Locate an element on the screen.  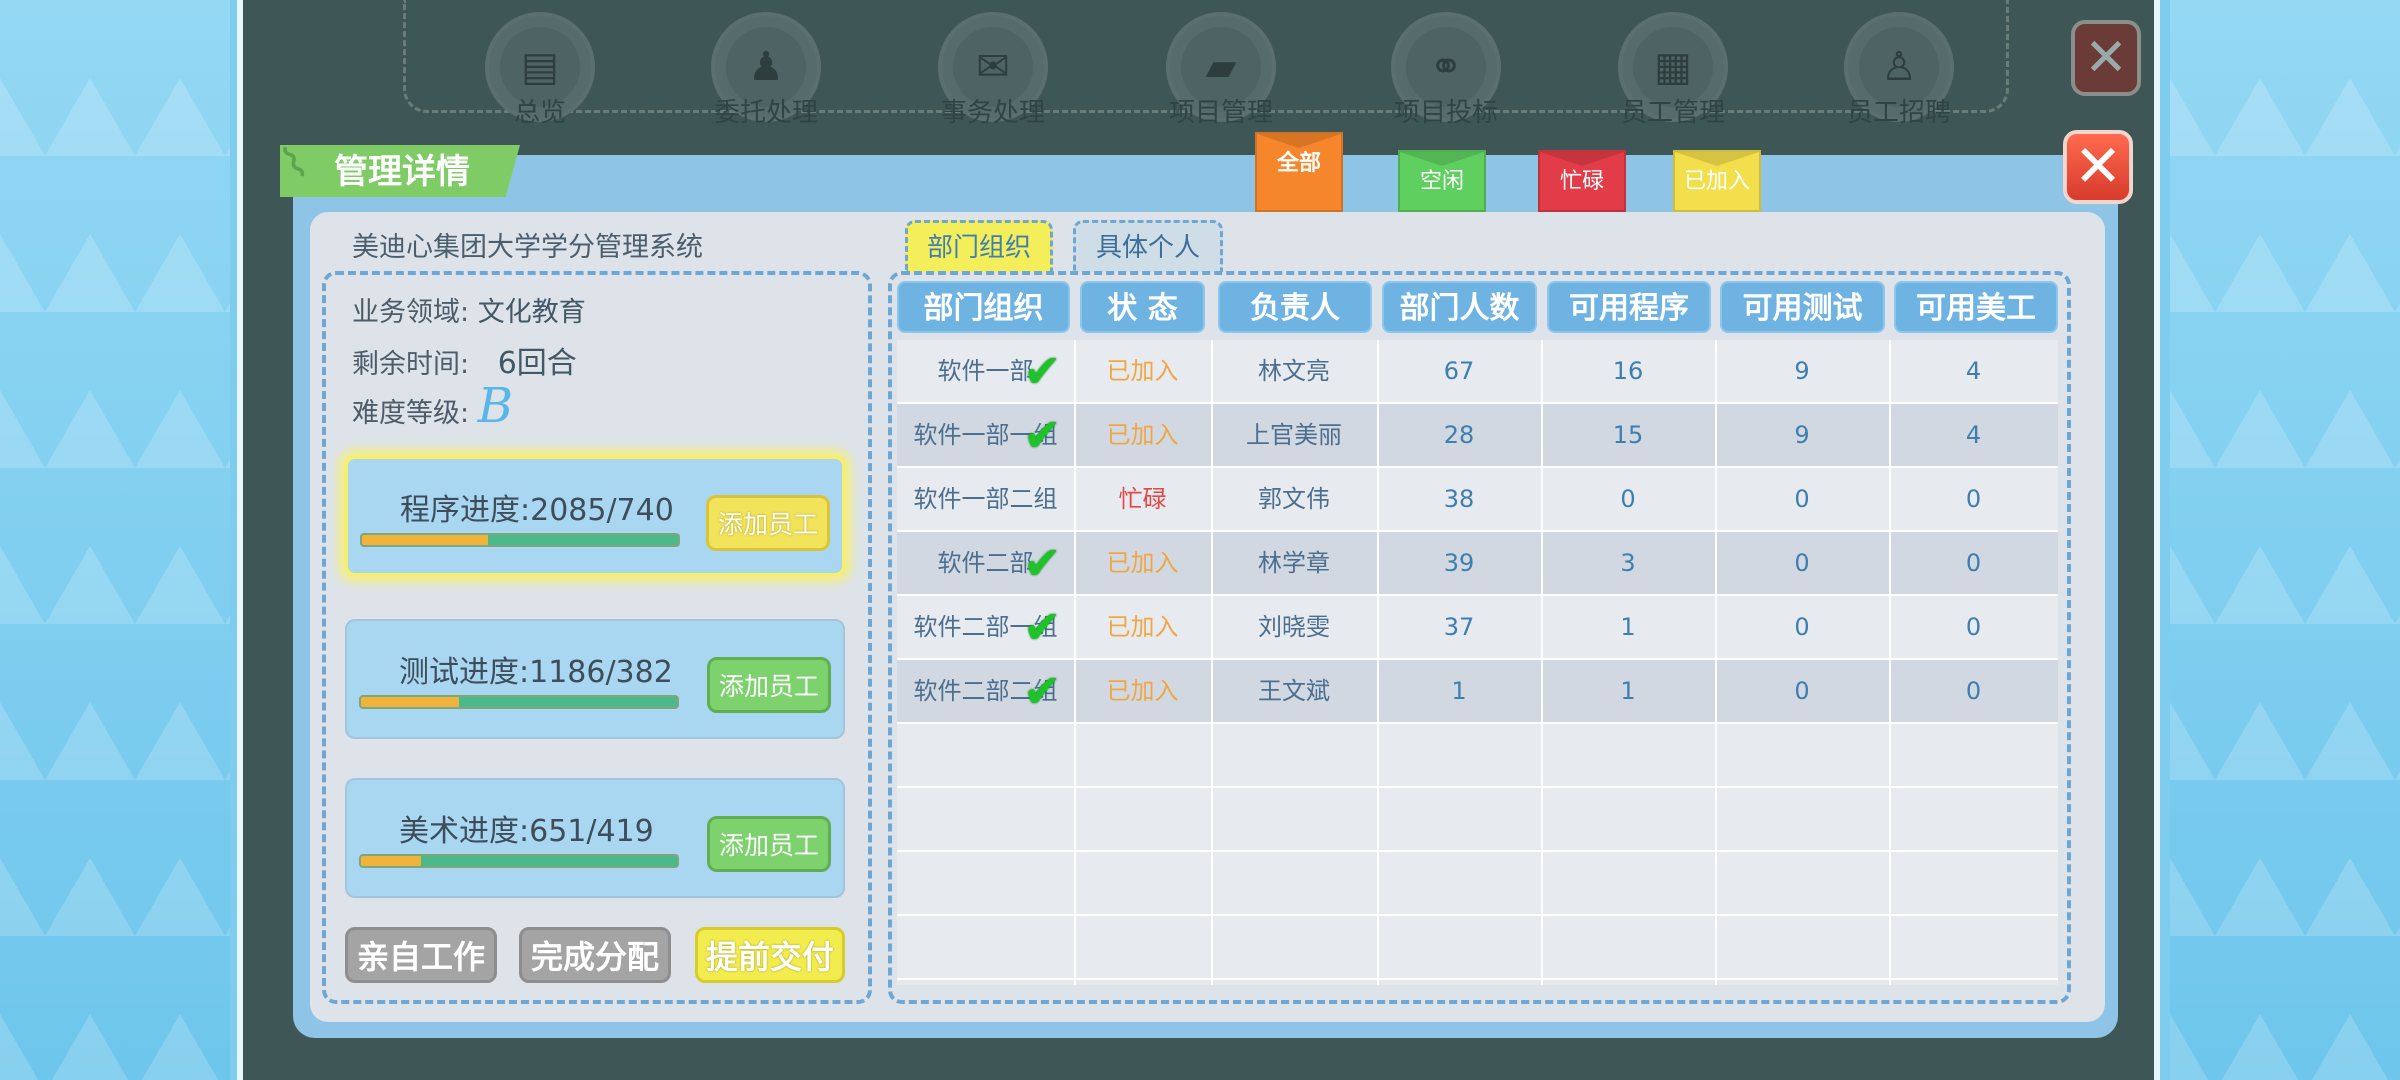
deliver-early-button: 提前交付 is located at coordinates (770, 955).